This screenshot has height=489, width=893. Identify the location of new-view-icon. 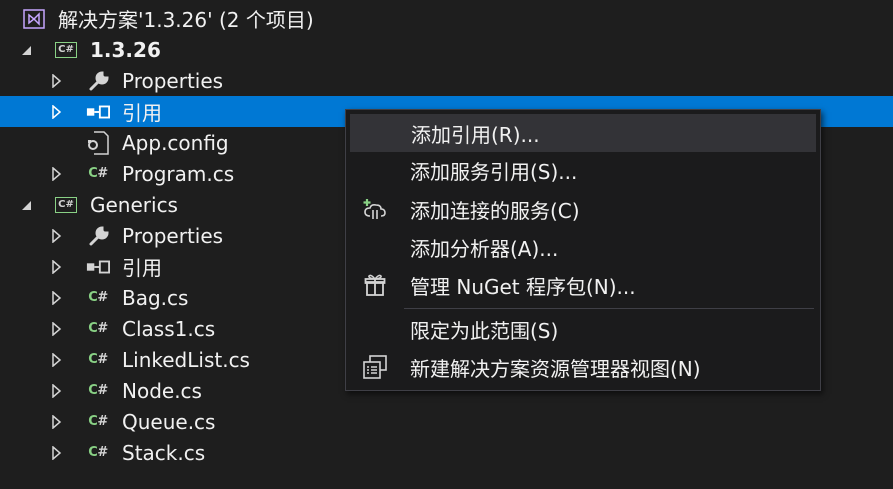
(375, 367).